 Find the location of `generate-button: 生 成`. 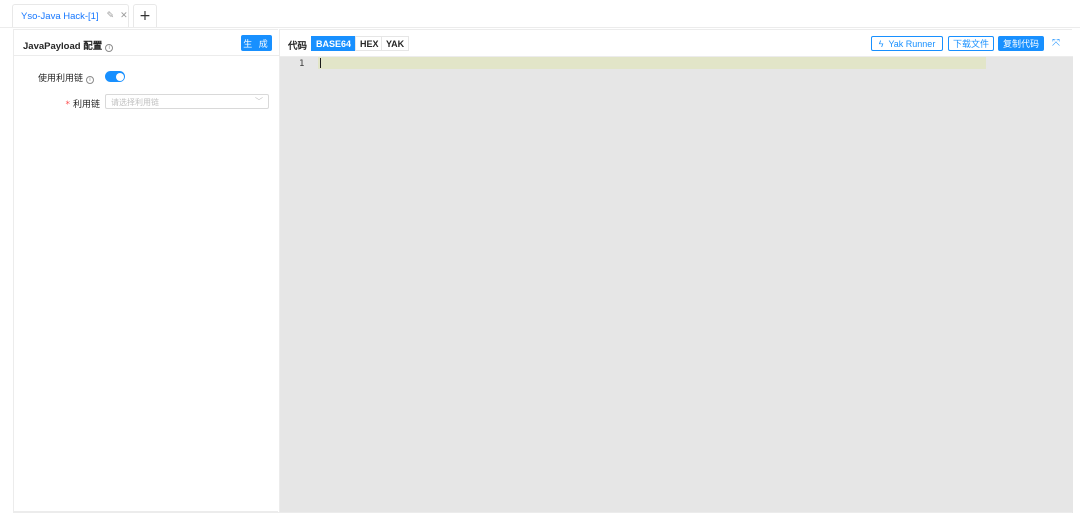

generate-button: 生 成 is located at coordinates (256, 43).